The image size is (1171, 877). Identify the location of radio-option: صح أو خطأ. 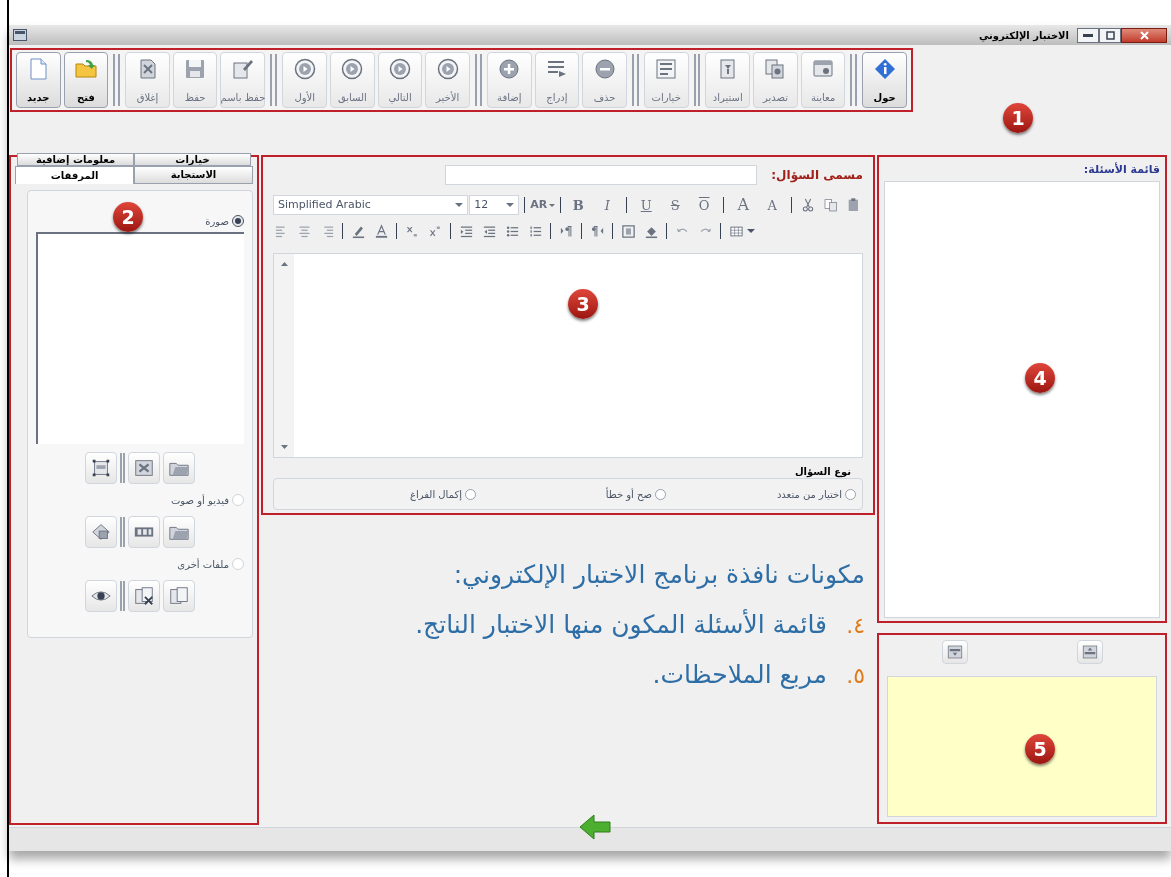
(571, 494).